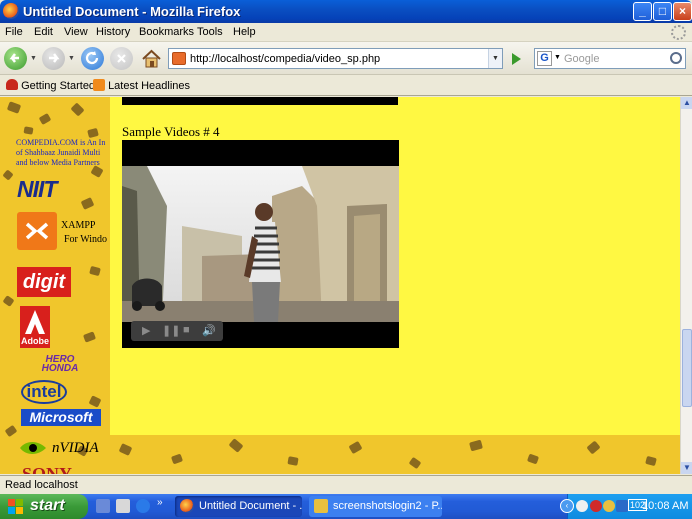  I want to click on xampp-logo, so click(37, 231).